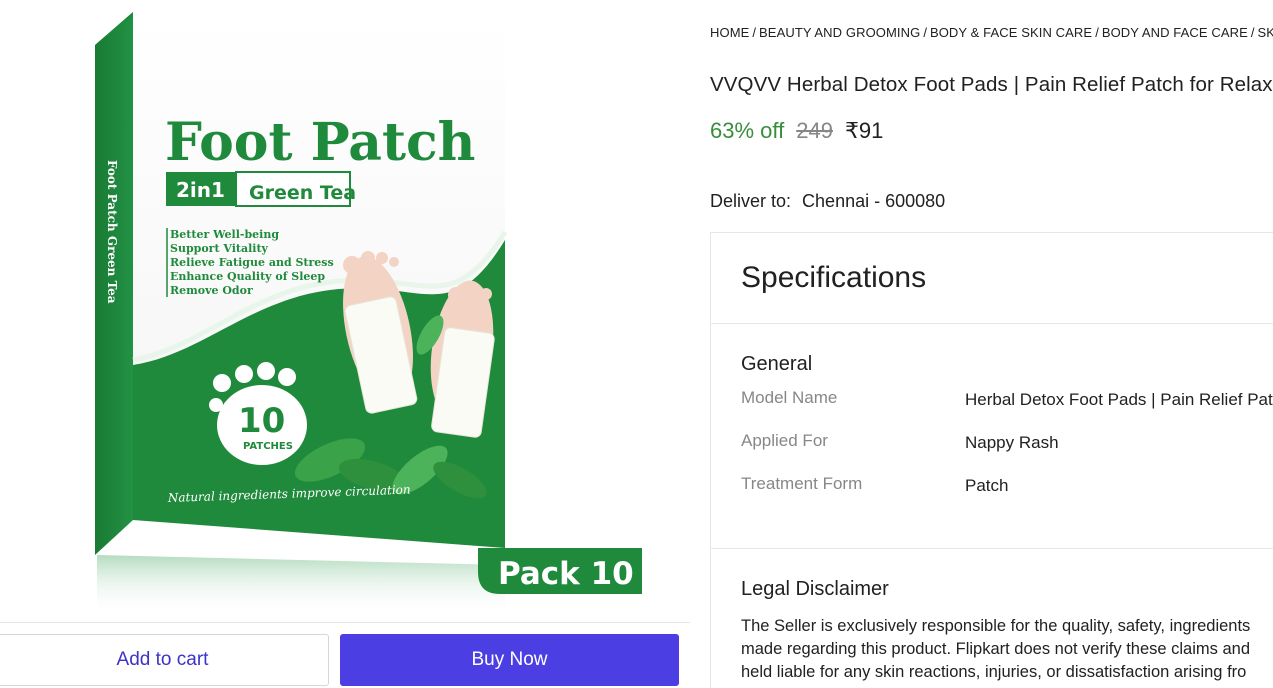 The width and height of the screenshot is (1273, 688). I want to click on bullet-5: Remove Odor, so click(211, 290).